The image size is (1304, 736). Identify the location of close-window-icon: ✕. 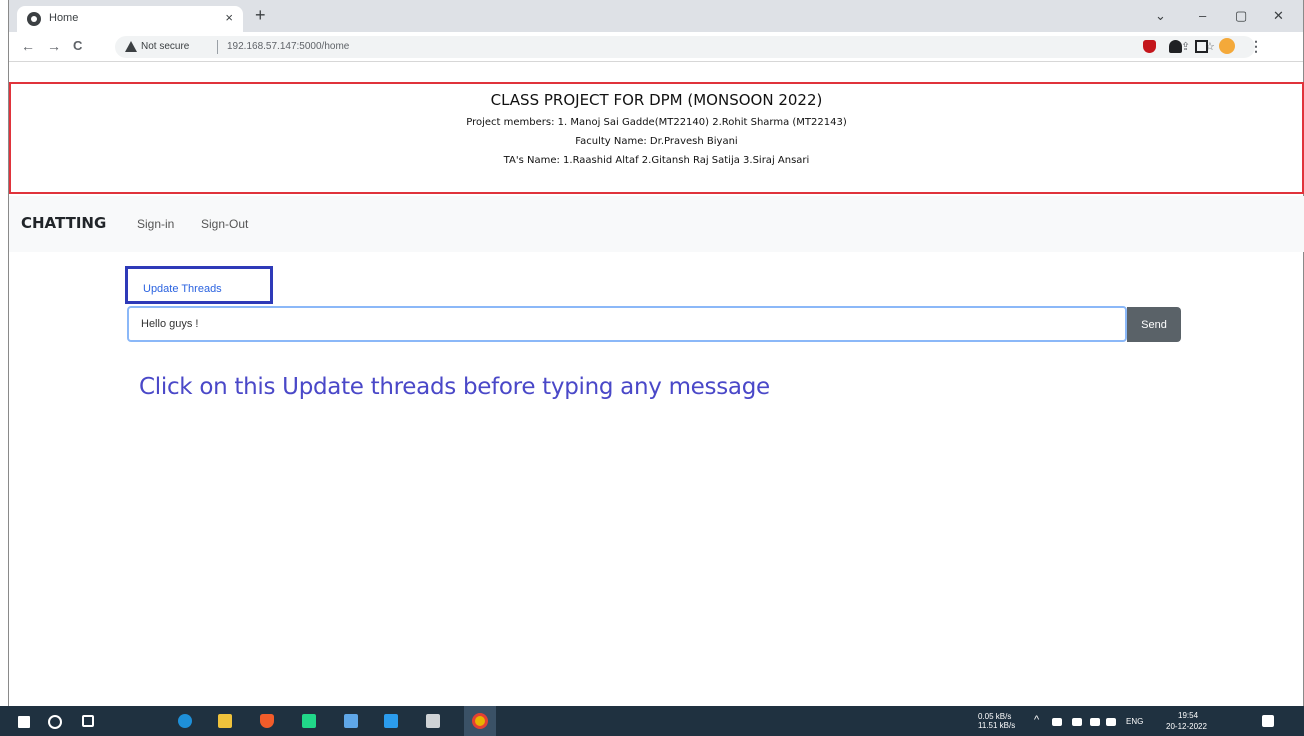
(1278, 16).